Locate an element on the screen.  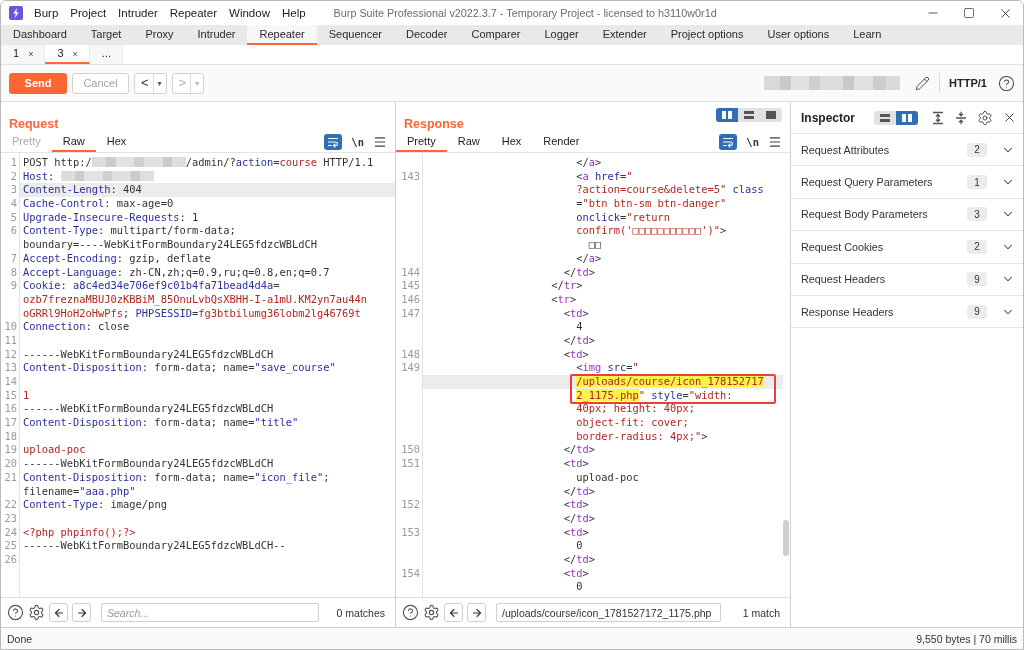
line-number: 147 is located at coordinates (410, 312).